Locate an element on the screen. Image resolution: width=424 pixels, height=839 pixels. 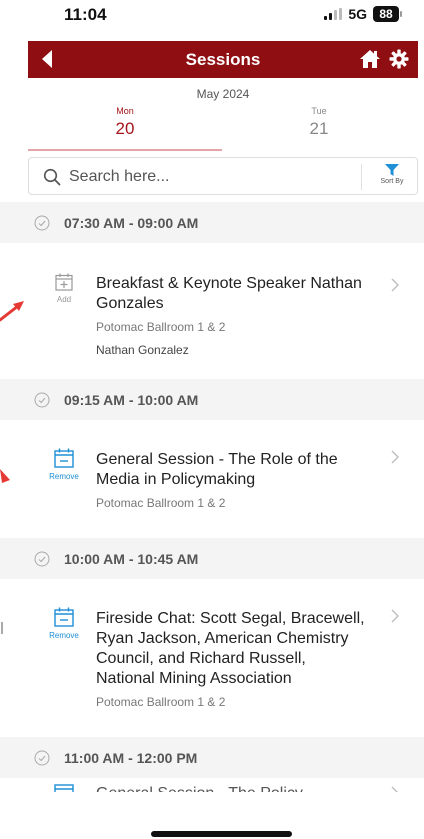
date-tab-mon-20: Mon 20 is located at coordinates (125, 128).